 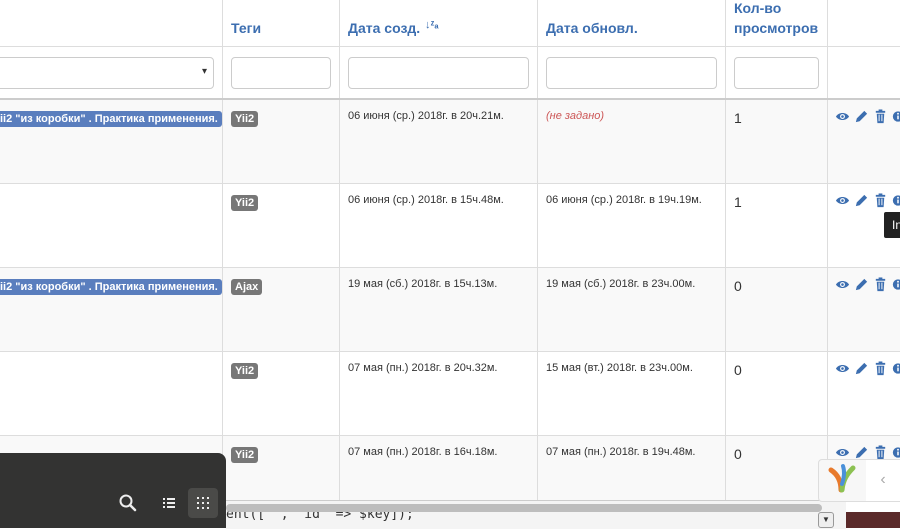 I want to click on updated-filter-input, so click(x=631, y=73).